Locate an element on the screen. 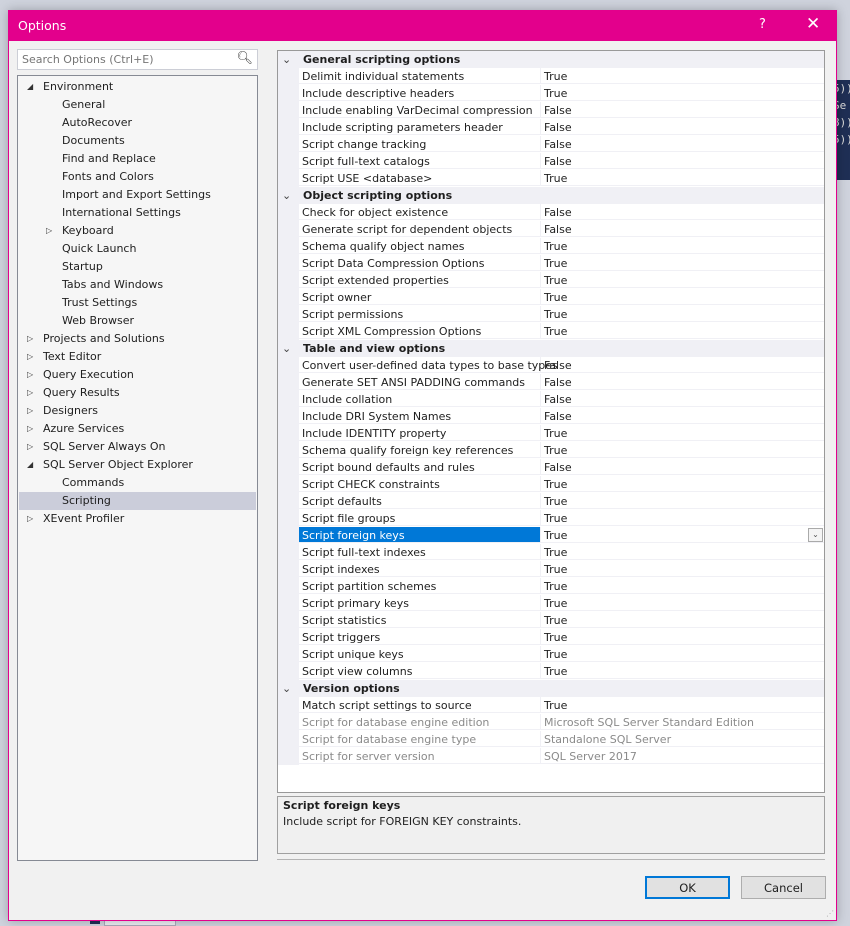  property-row: Include descriptive headers True is located at coordinates (551, 93).